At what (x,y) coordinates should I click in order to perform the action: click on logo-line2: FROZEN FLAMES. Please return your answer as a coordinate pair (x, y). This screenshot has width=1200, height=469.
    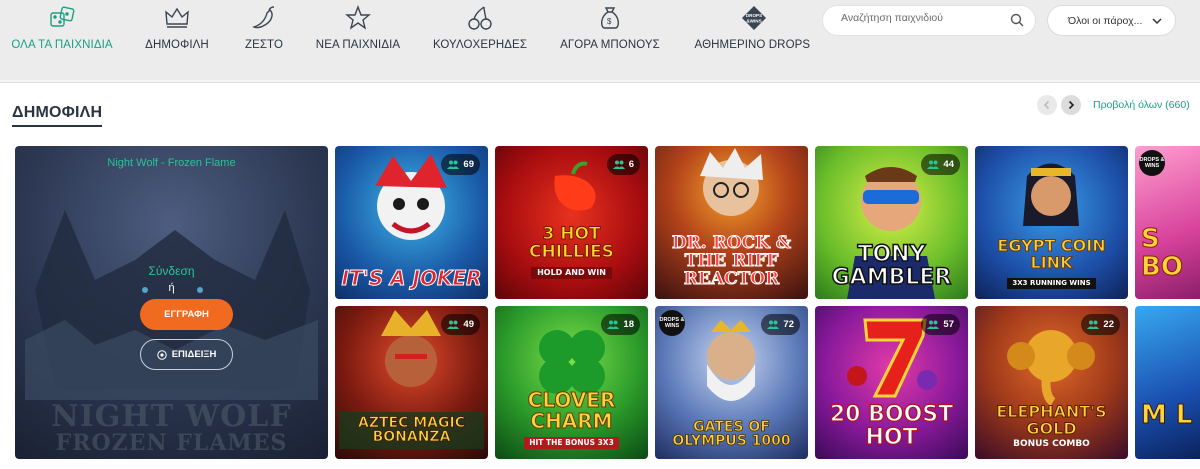
    Looking at the image, I should click on (171, 443).